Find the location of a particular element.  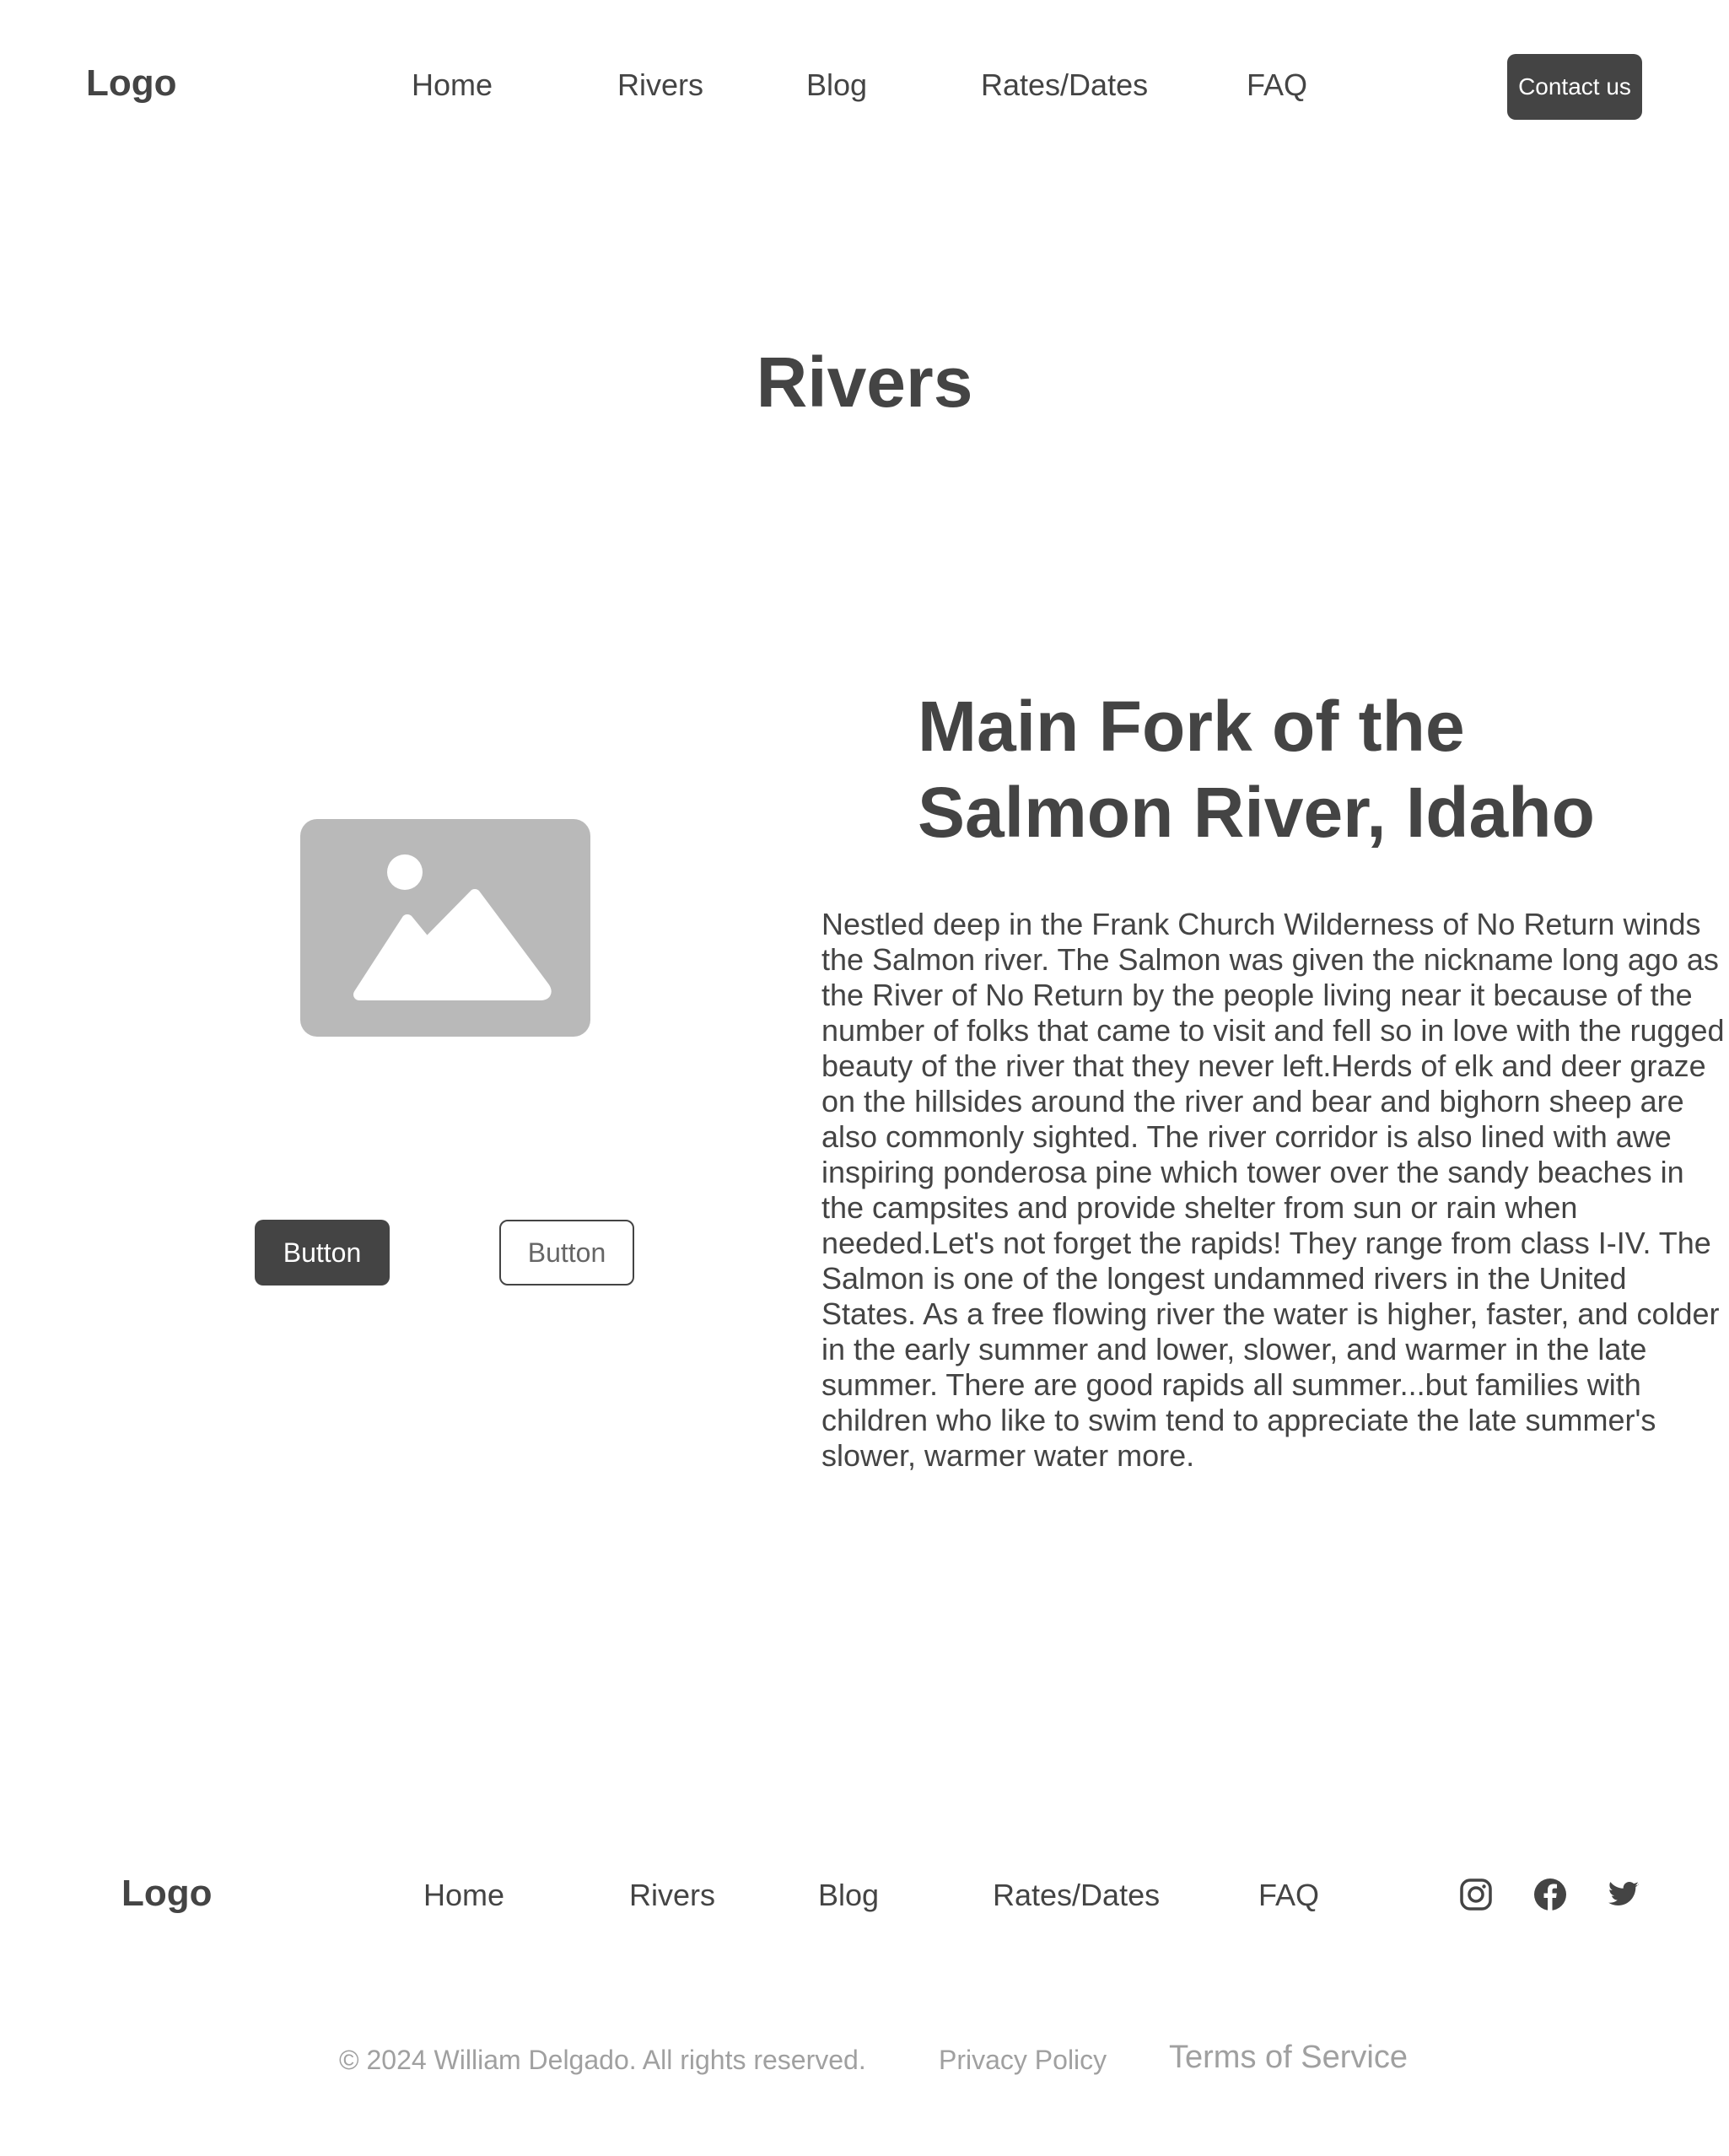

footer-nav-blog: Blog is located at coordinates (848, 1895).